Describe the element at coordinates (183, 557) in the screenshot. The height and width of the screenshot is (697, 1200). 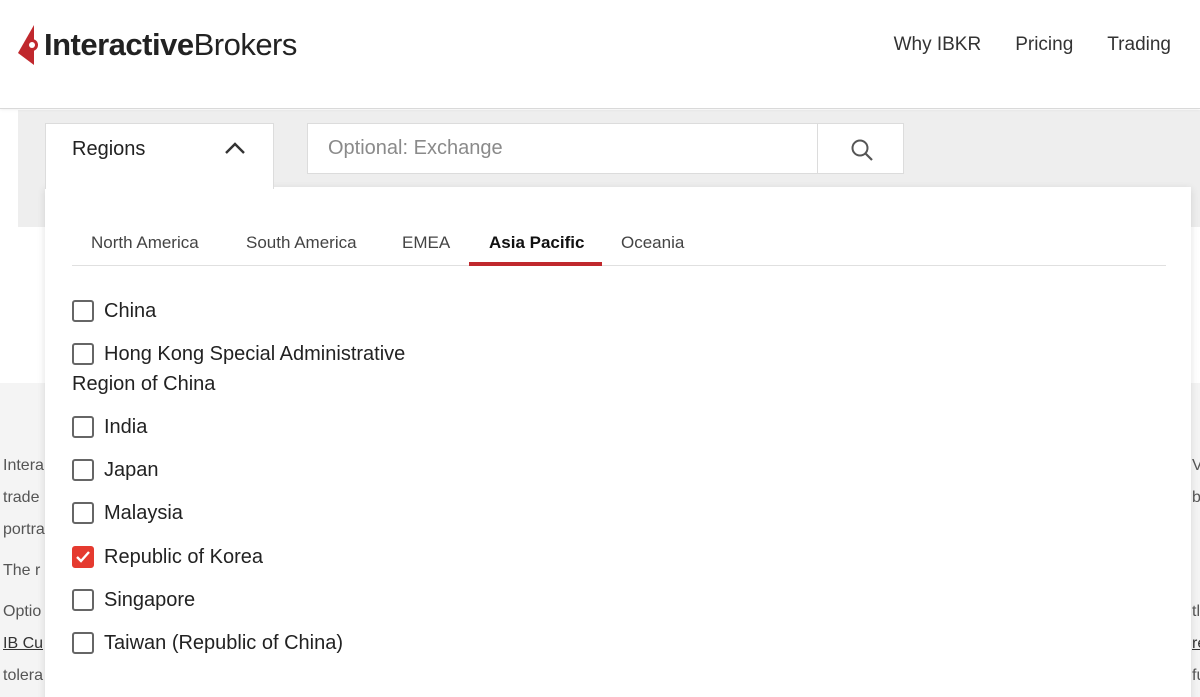
I see `option-label: Republic of Korea` at that location.